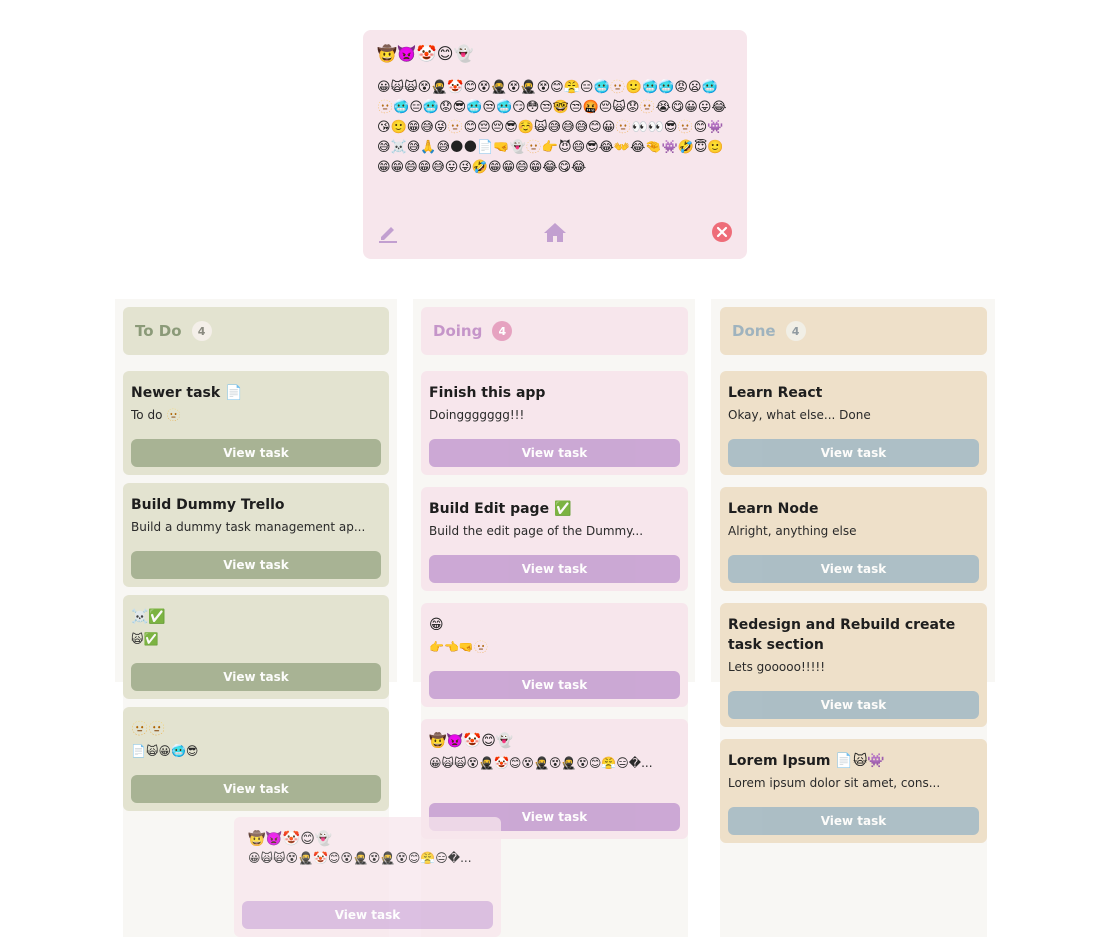 The height and width of the screenshot is (937, 1103). Describe the element at coordinates (775, 393) in the screenshot. I see `task-title: Learn React` at that location.